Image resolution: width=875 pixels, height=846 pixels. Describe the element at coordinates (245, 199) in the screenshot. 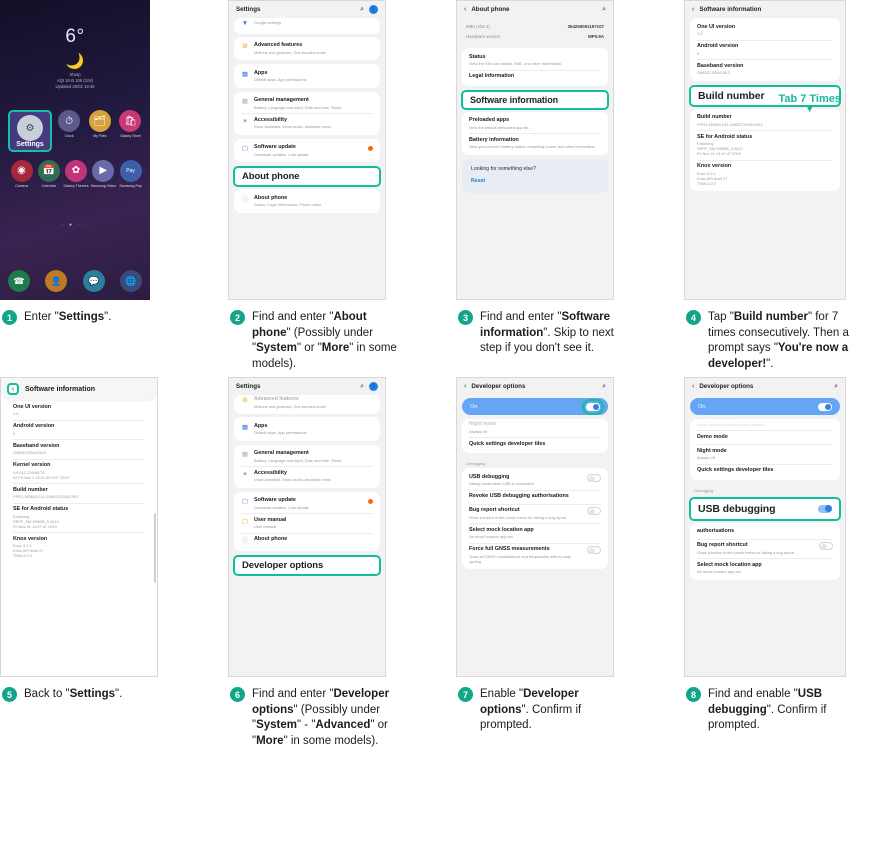

I see `info-icon: ⓘ` at that location.